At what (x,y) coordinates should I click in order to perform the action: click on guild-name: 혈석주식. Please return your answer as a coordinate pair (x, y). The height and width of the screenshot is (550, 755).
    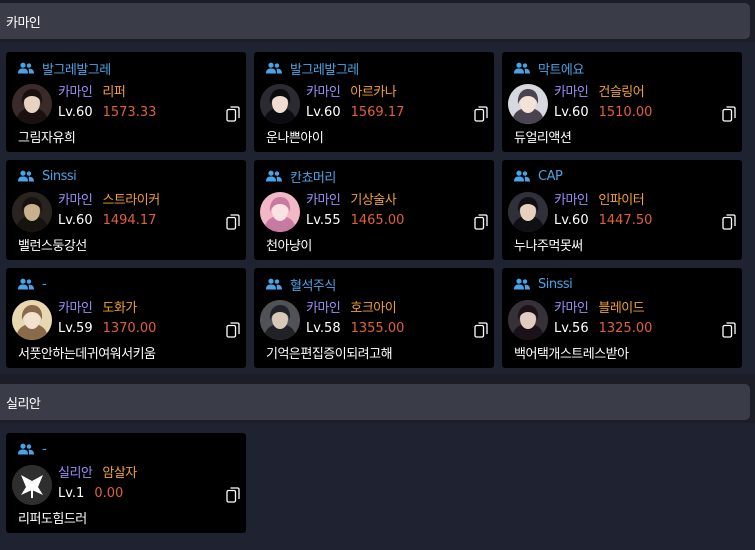
    Looking at the image, I should click on (313, 286).